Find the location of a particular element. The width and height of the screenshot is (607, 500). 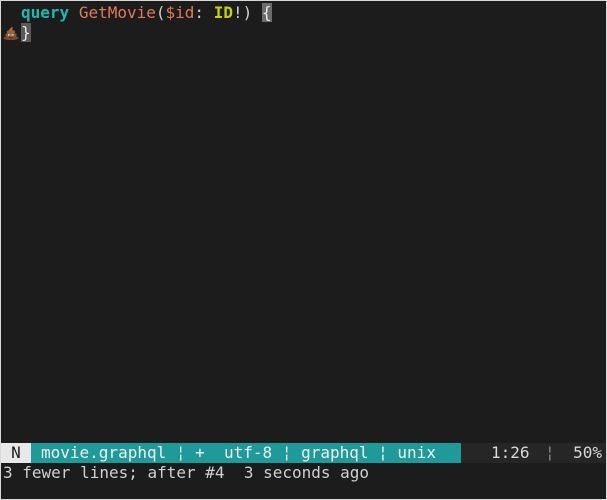

code-line-1: query GetMovie($id: ID!) { is located at coordinates (136, 13).